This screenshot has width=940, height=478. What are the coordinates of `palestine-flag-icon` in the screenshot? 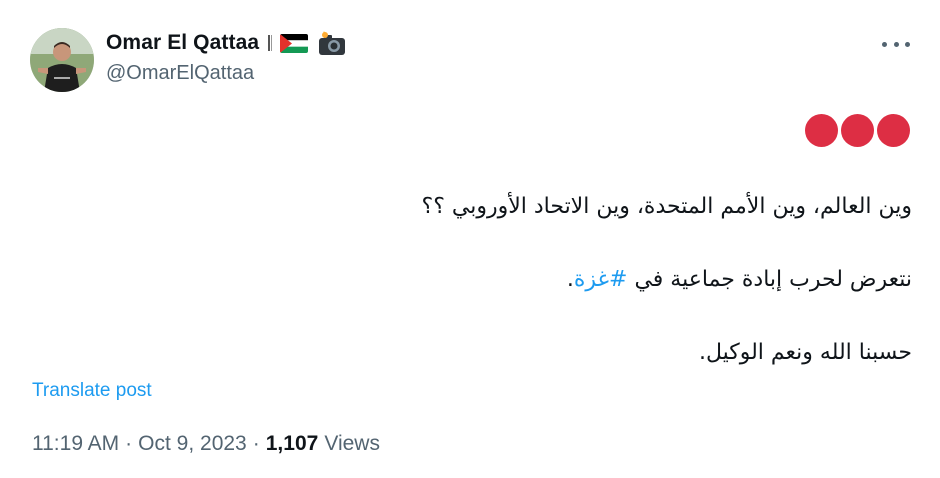 It's located at (294, 43).